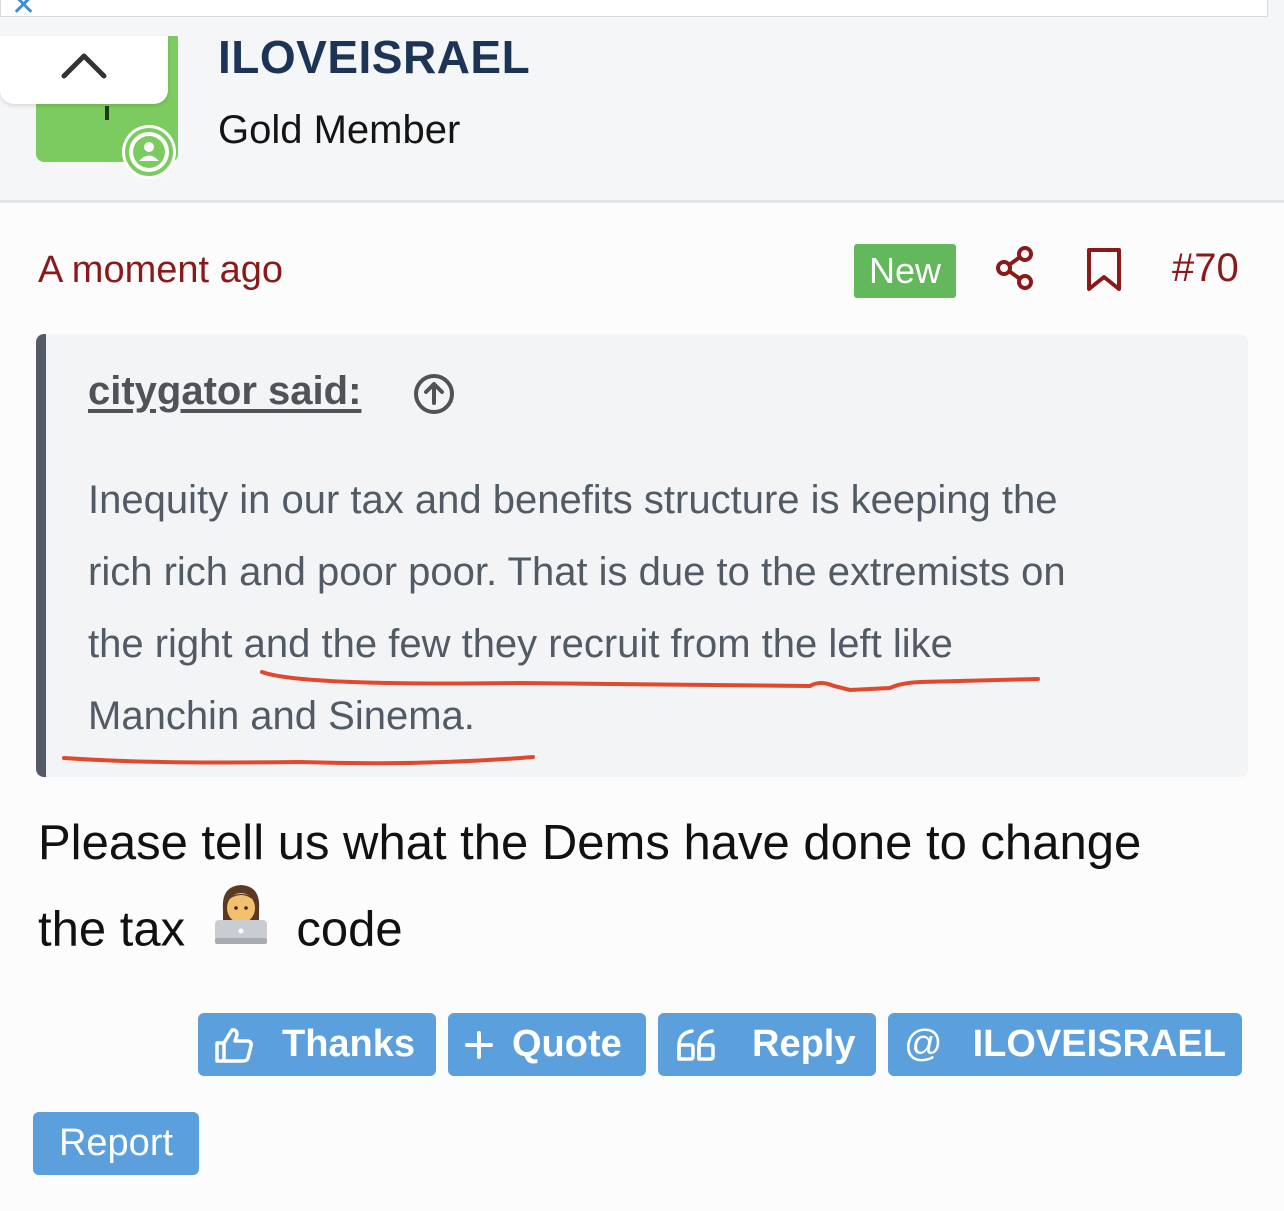 The width and height of the screenshot is (1284, 1211). Describe the element at coordinates (479, 1045) in the screenshot. I see `plus-icon` at that location.